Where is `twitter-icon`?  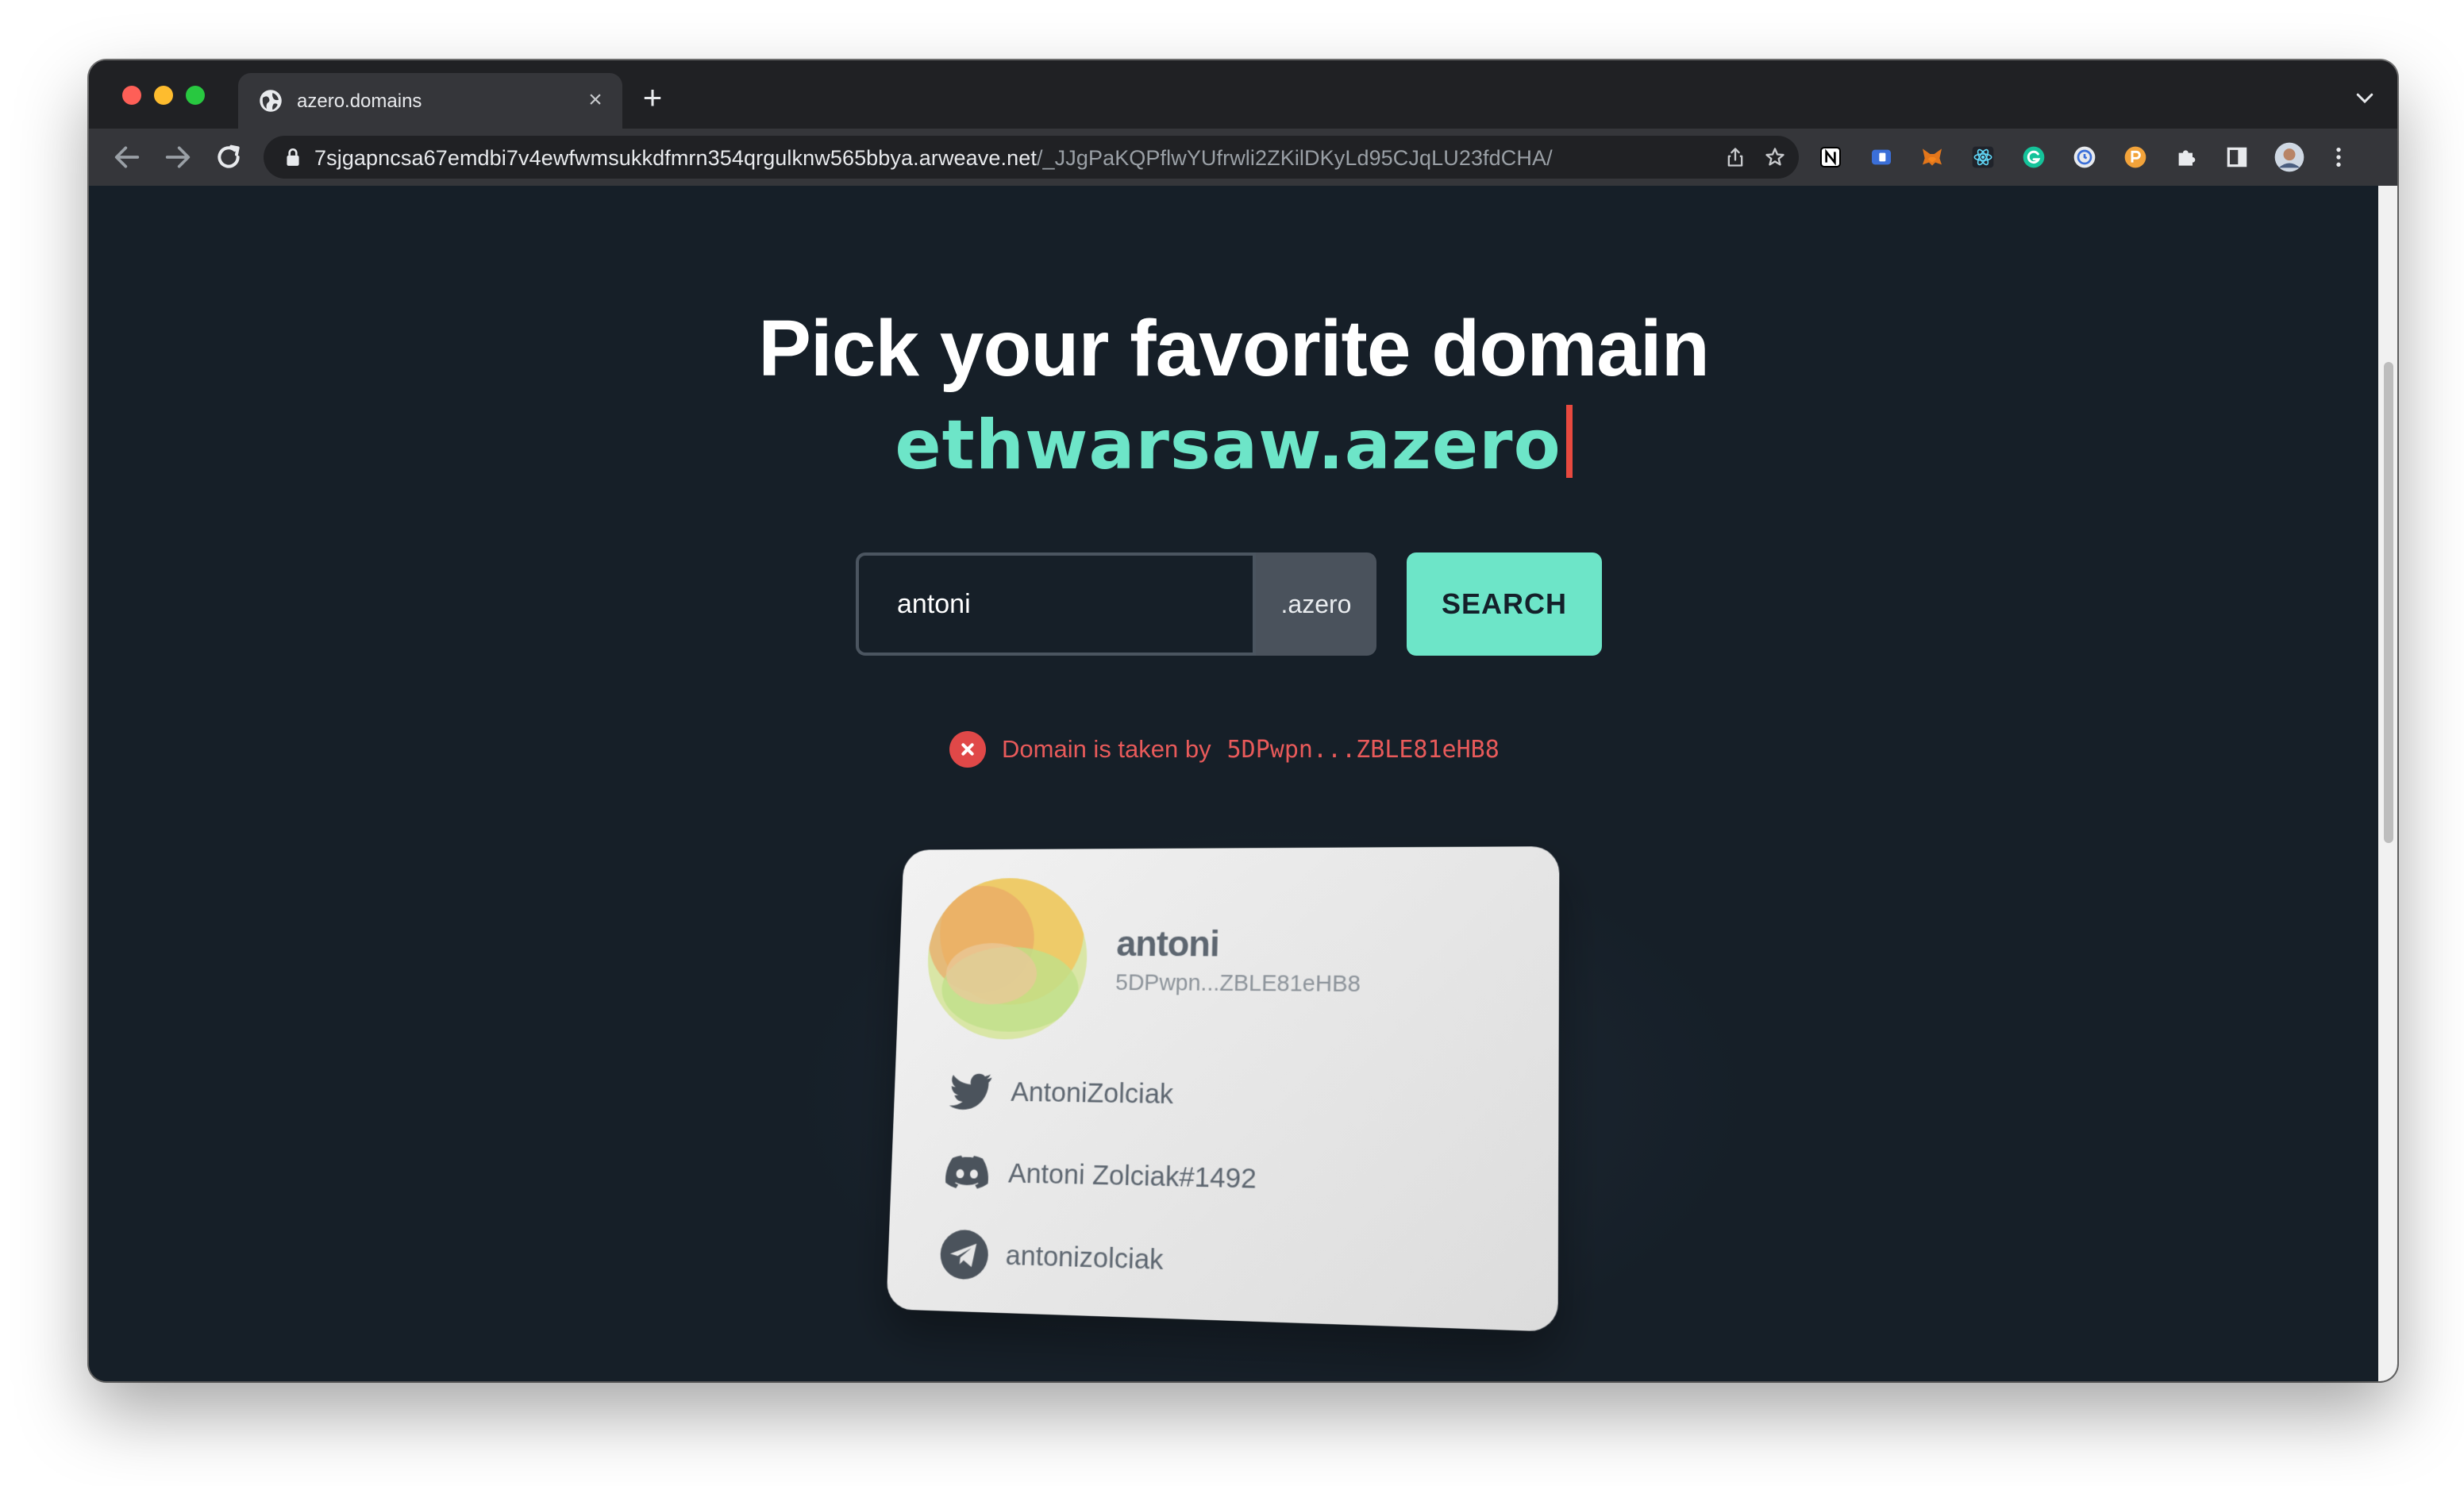 twitter-icon is located at coordinates (971, 1092).